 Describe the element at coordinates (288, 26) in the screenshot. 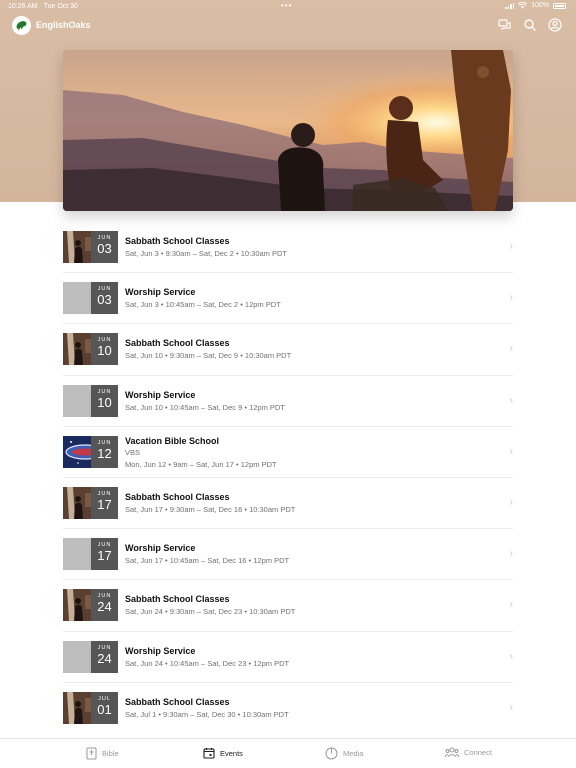

I see `top-navigation: EnglishOaks` at that location.